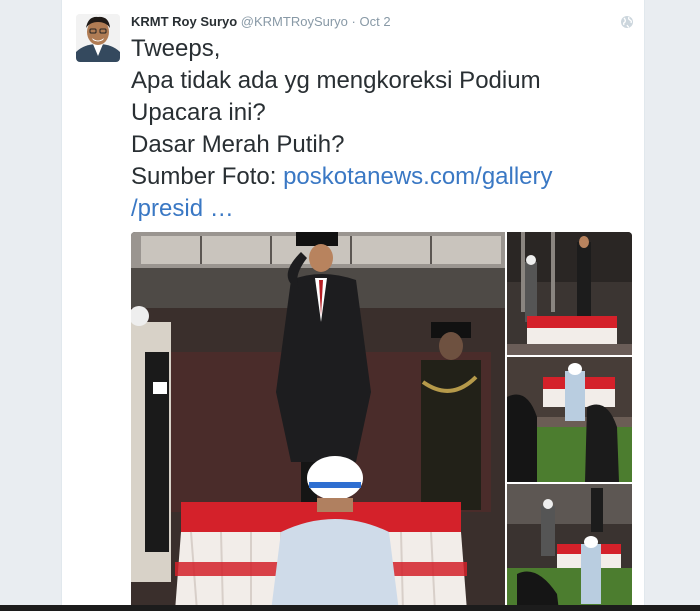  I want to click on author-name: KRMT Roy Suryo, so click(184, 21).